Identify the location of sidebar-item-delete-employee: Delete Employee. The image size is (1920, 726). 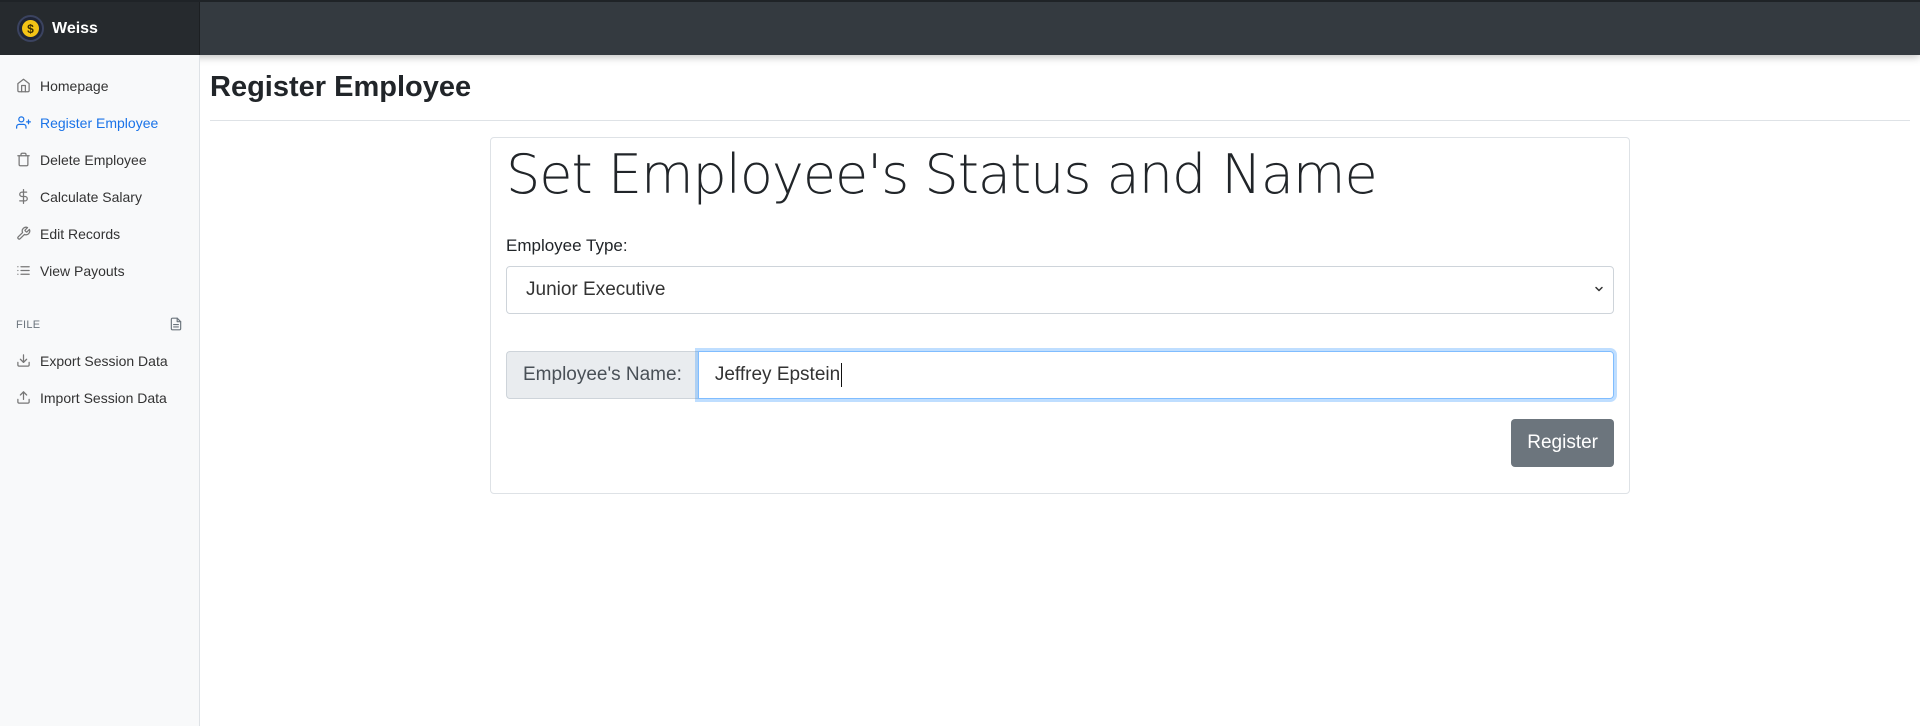
(99, 159).